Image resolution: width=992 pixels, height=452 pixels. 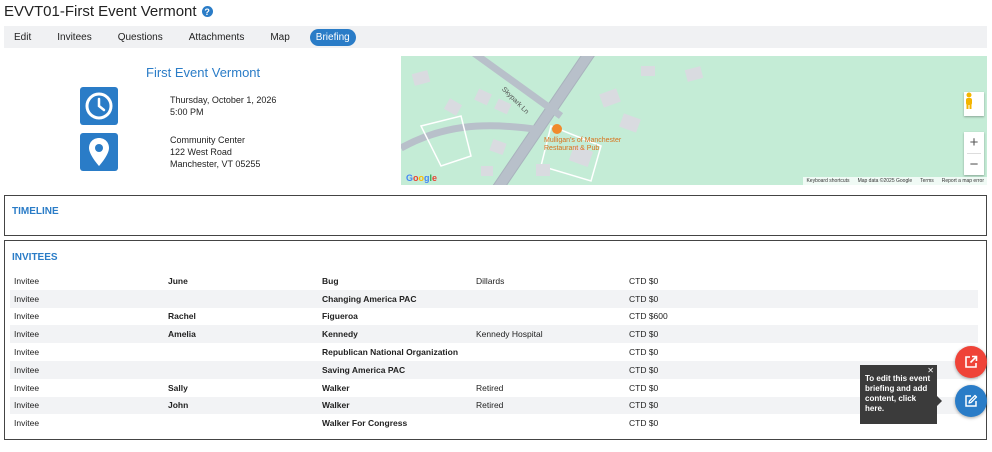 What do you see at coordinates (100, 11) in the screenshot?
I see `page-title: EVVT01-First Event Vermont` at bounding box center [100, 11].